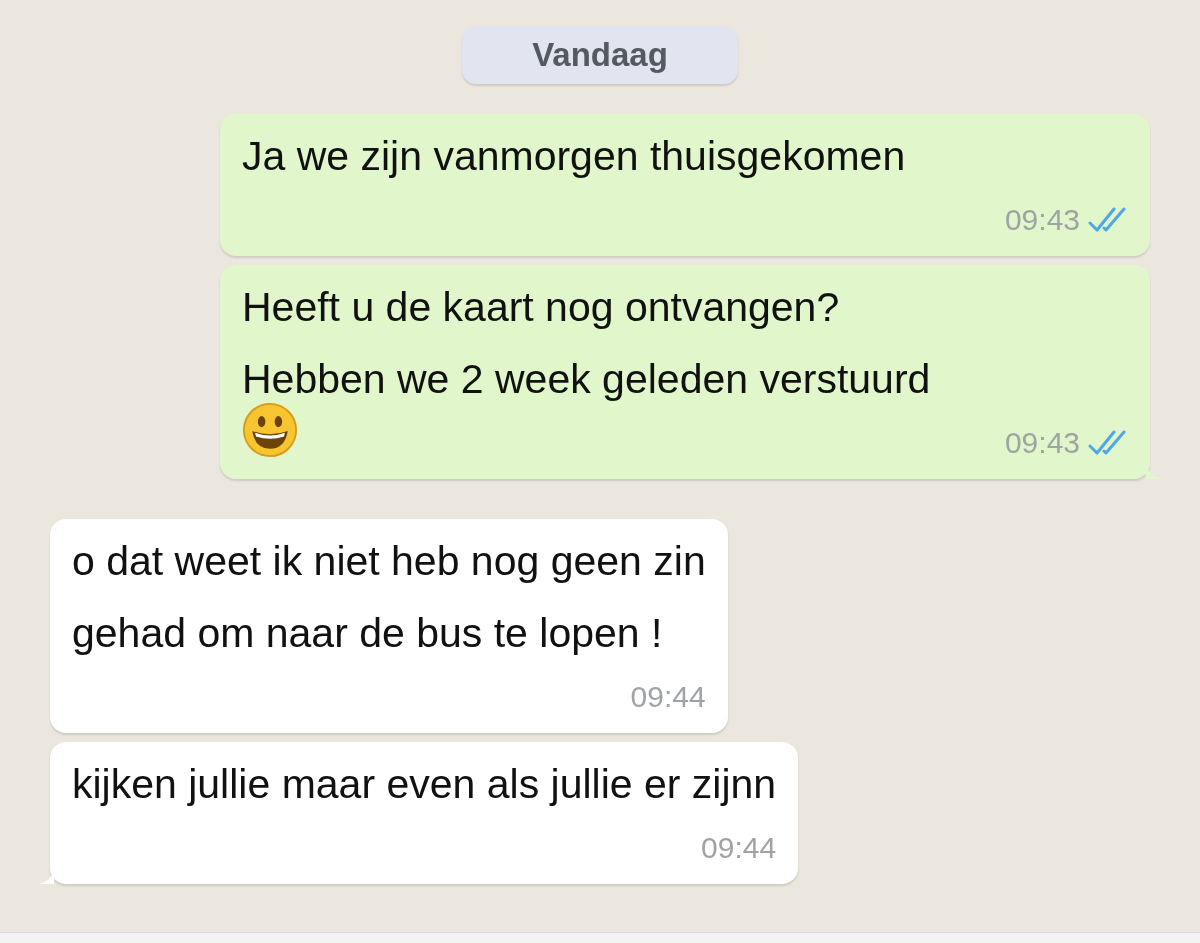 The height and width of the screenshot is (943, 1200). I want to click on grinning-emoji-icon, so click(270, 430).